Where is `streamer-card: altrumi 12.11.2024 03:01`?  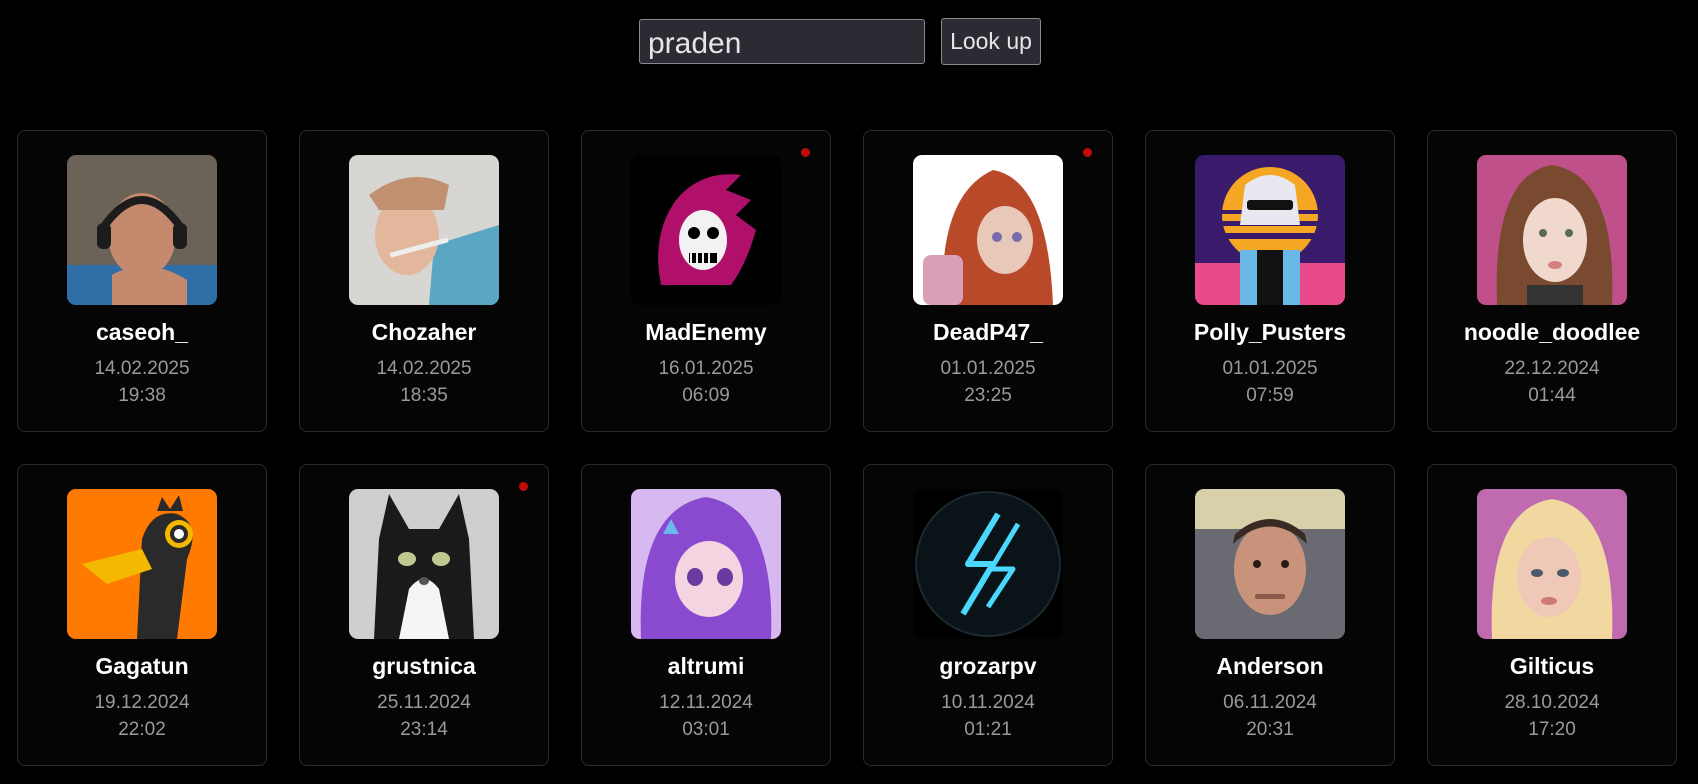
streamer-card: altrumi 12.11.2024 03:01 is located at coordinates (706, 615).